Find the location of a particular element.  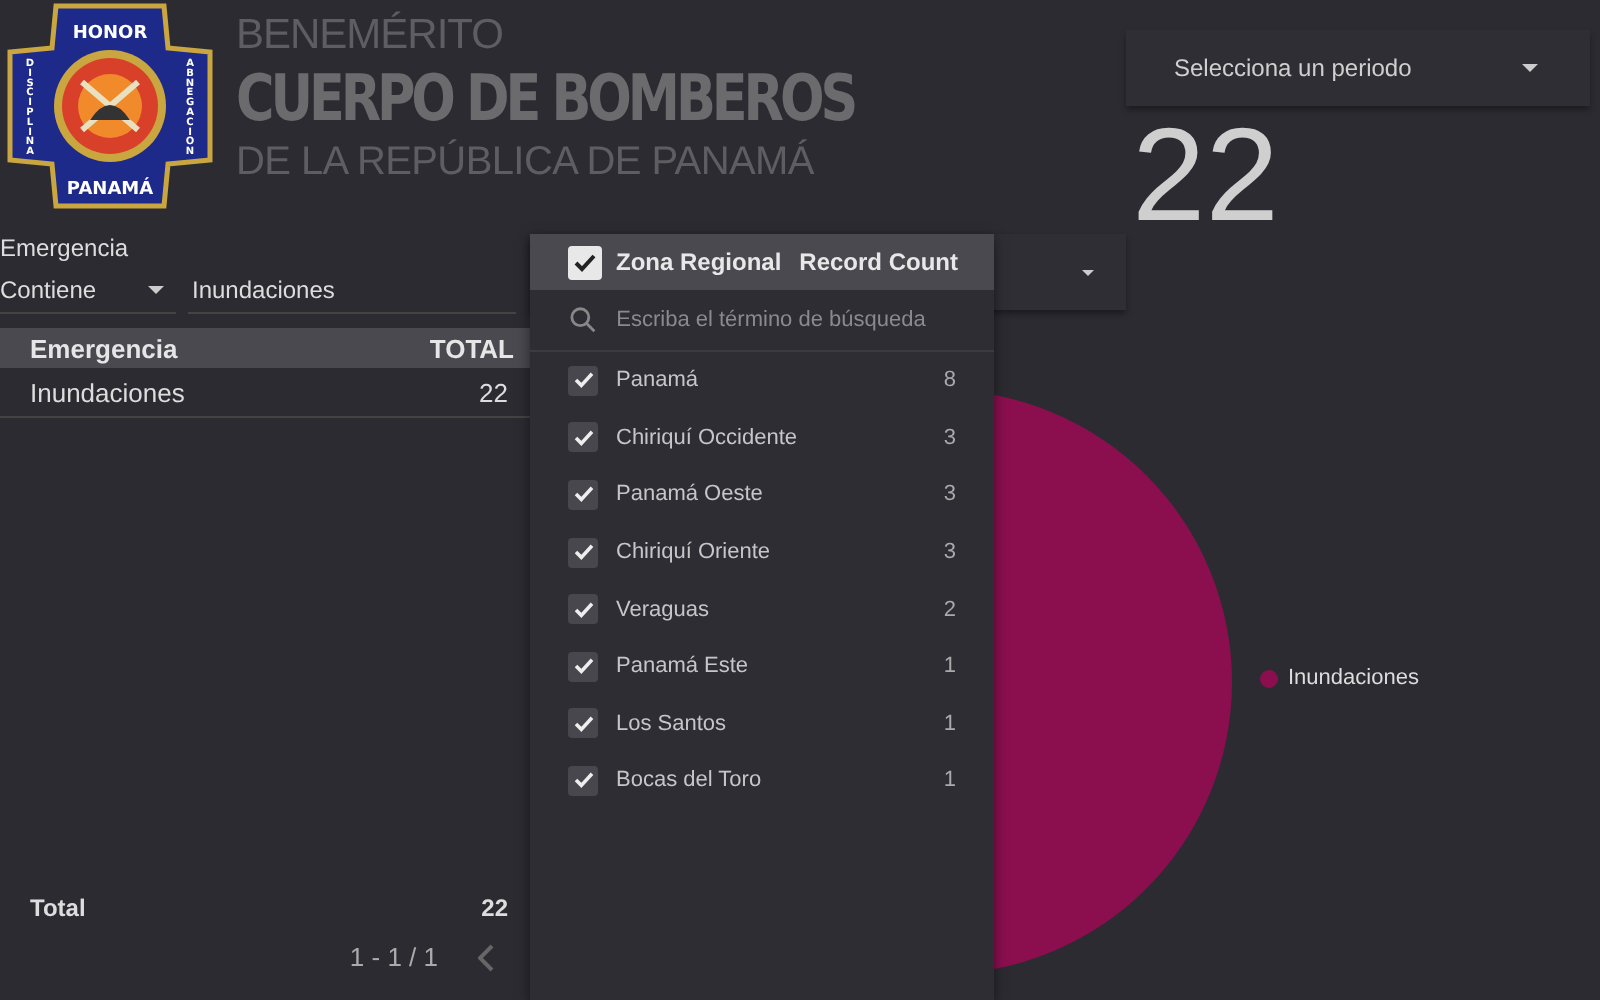

column-header: Record Count is located at coordinates (878, 262).